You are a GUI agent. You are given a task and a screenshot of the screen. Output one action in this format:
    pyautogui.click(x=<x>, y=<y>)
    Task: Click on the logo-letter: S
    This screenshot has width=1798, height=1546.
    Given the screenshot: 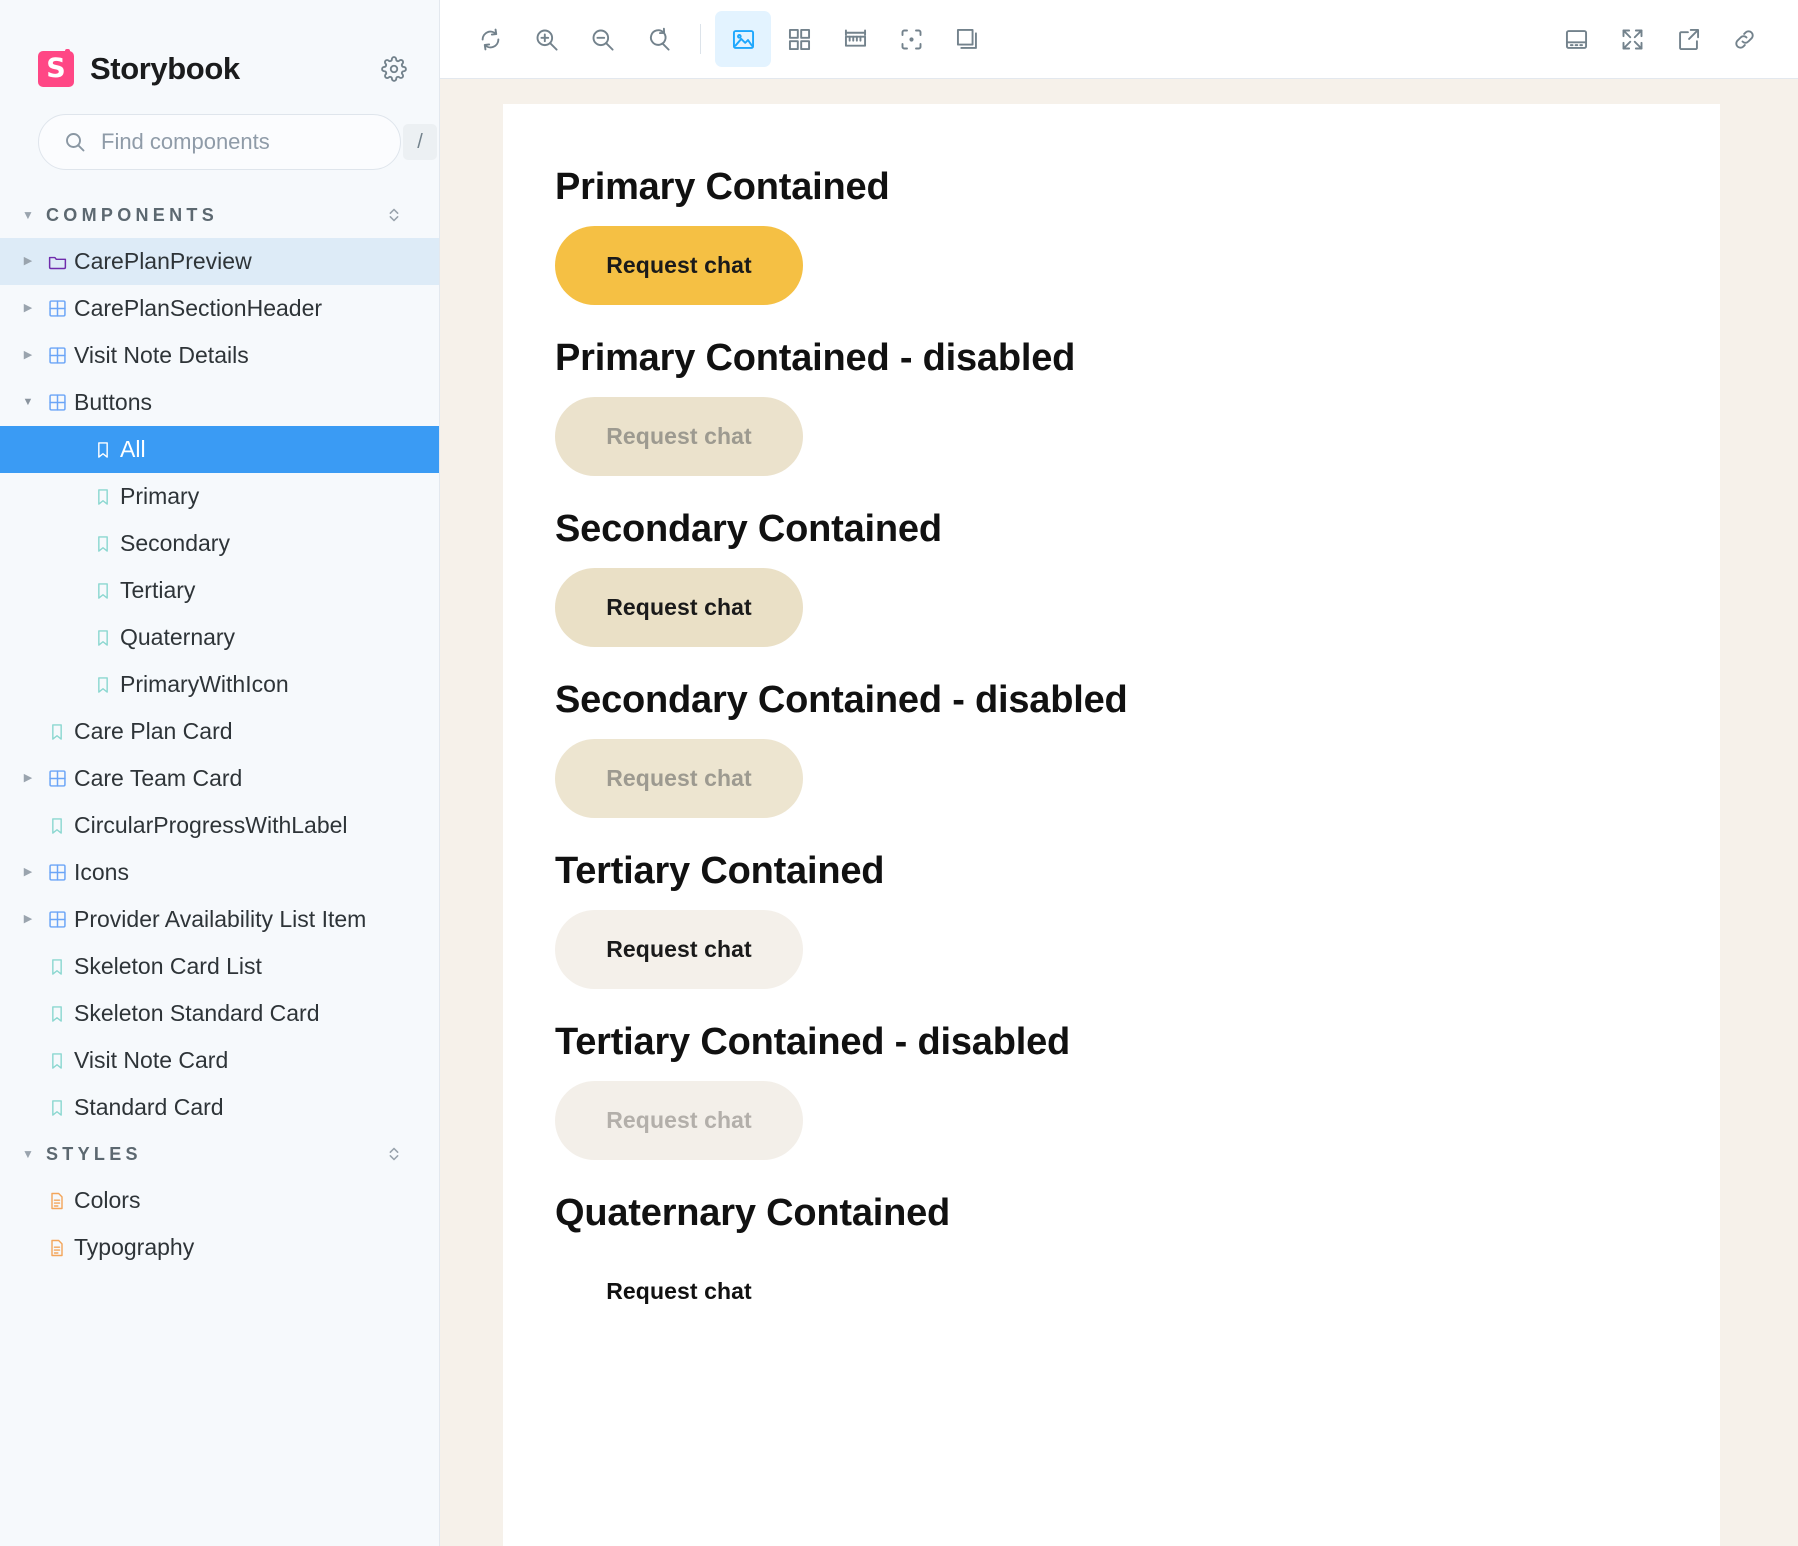 What is the action you would take?
    pyautogui.click(x=56, y=68)
    